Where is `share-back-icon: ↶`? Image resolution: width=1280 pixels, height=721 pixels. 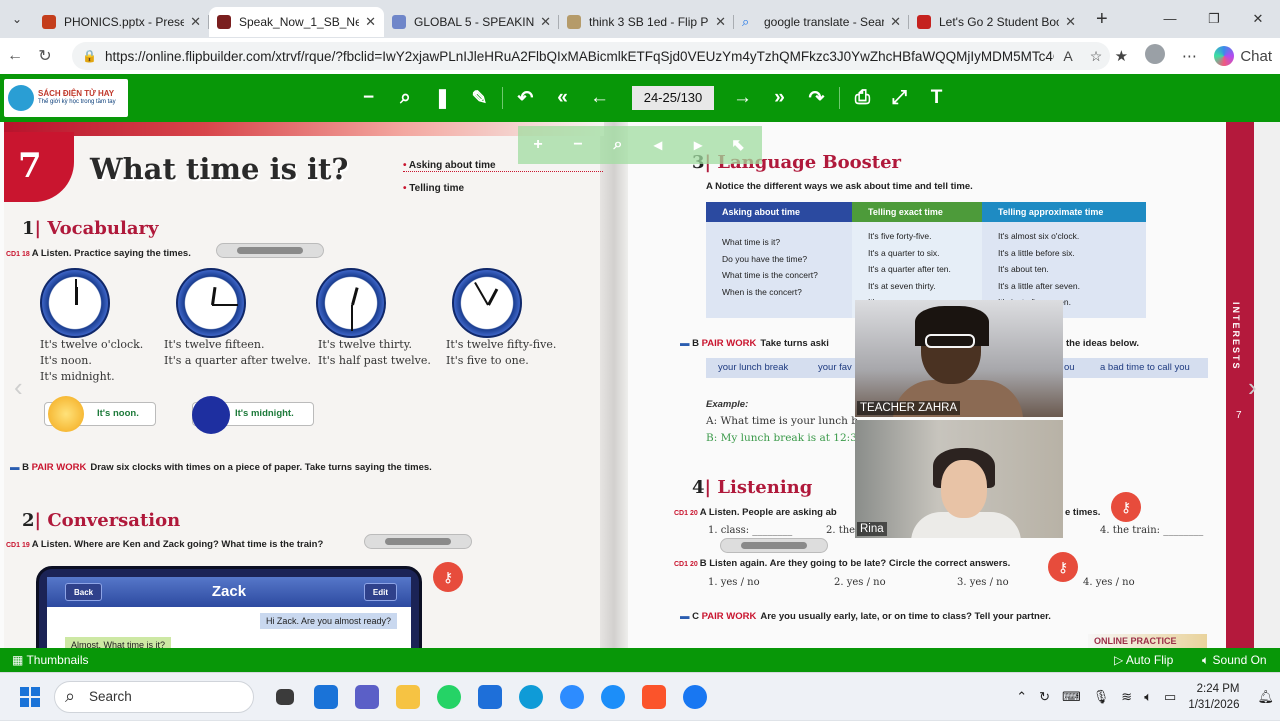
share-back-icon: ↶ is located at coordinates (525, 98).